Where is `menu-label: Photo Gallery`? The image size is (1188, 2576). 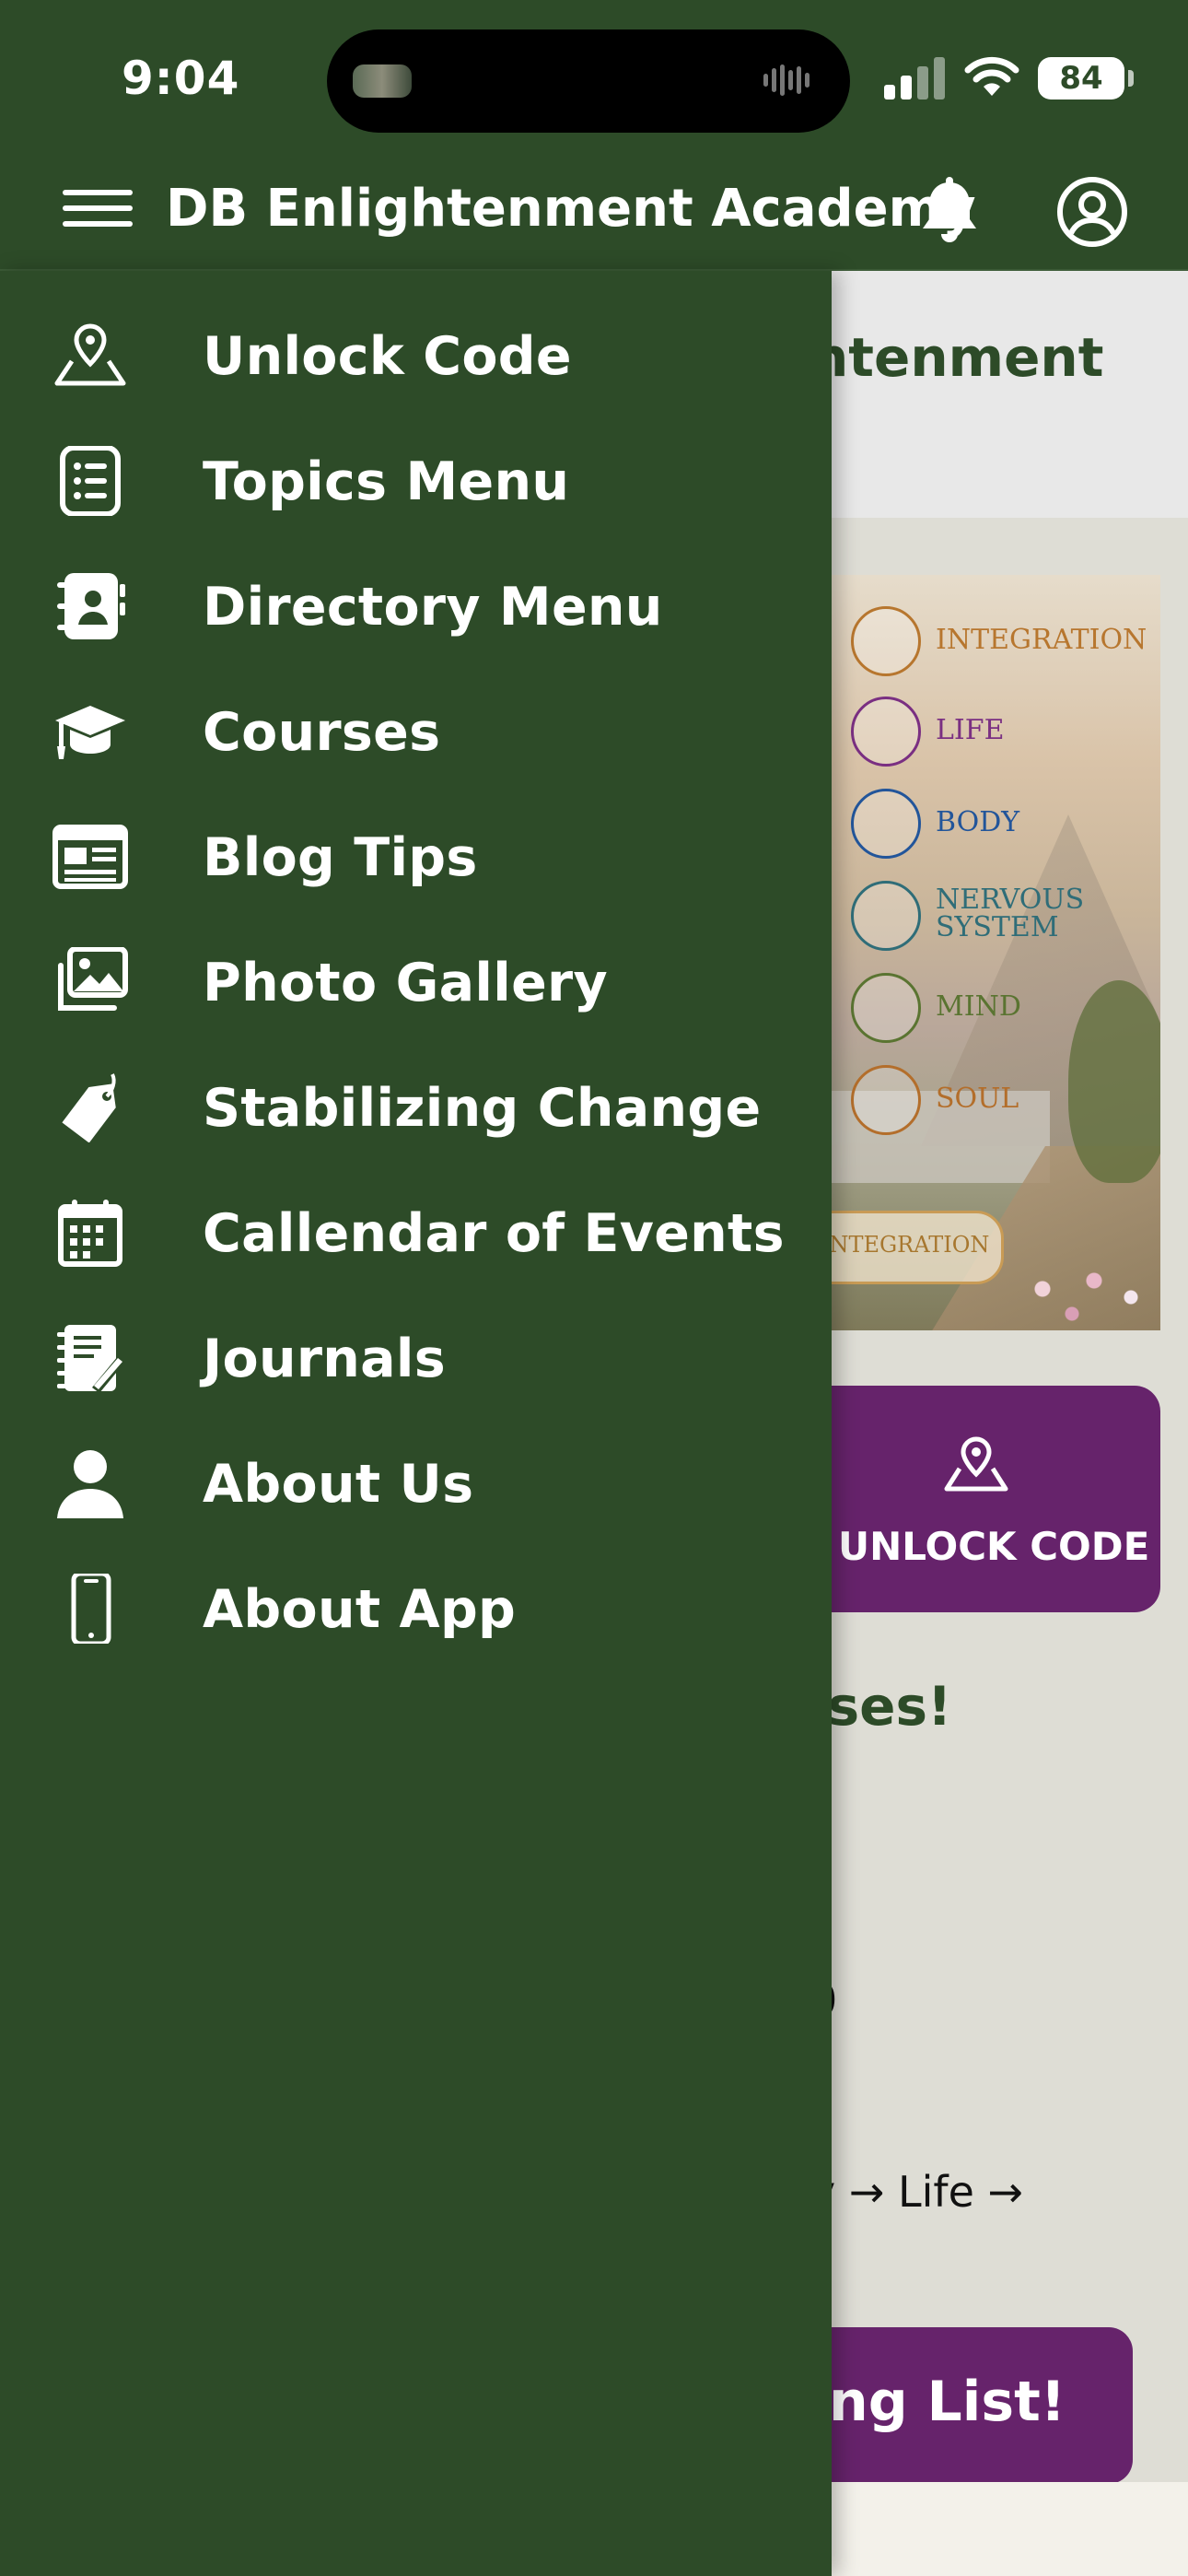 menu-label: Photo Gallery is located at coordinates (405, 983).